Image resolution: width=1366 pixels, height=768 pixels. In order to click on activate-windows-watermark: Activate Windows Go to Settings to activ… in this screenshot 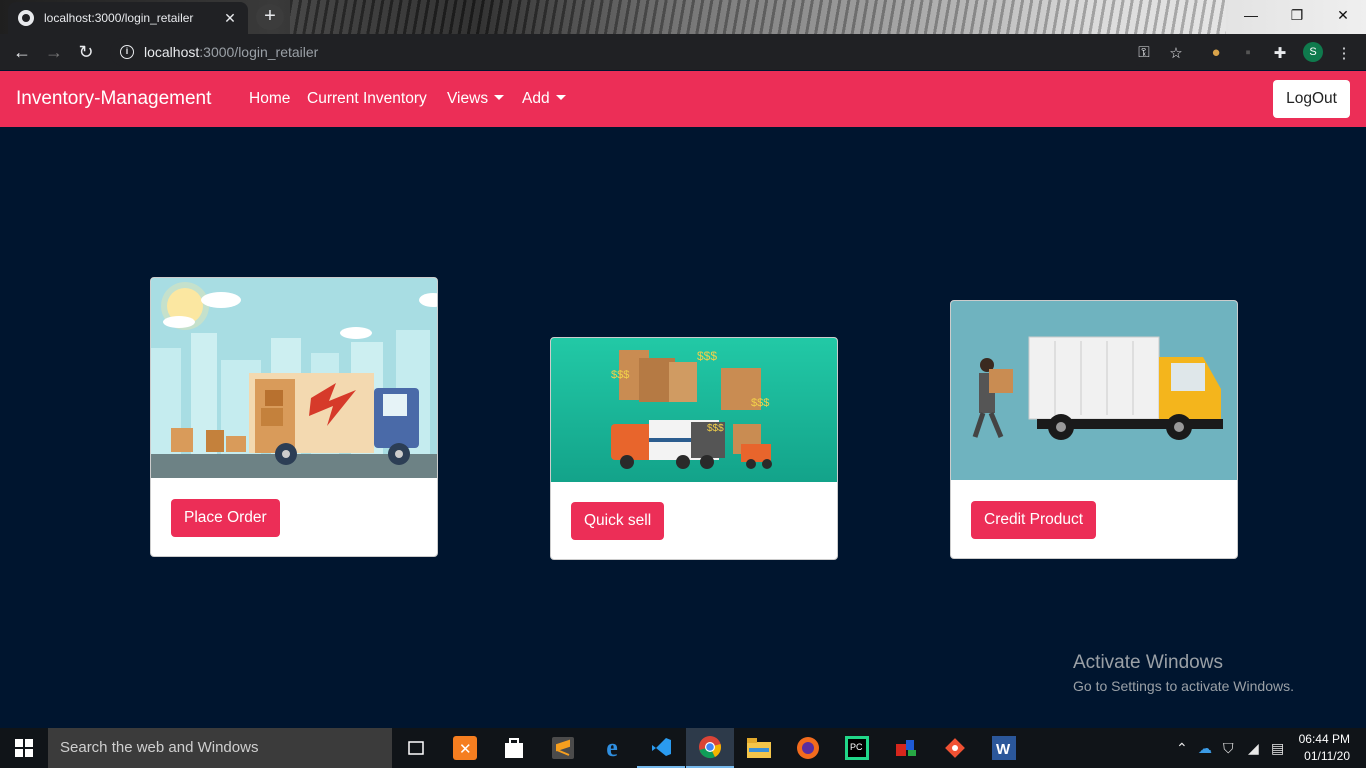, I will do `click(1183, 673)`.